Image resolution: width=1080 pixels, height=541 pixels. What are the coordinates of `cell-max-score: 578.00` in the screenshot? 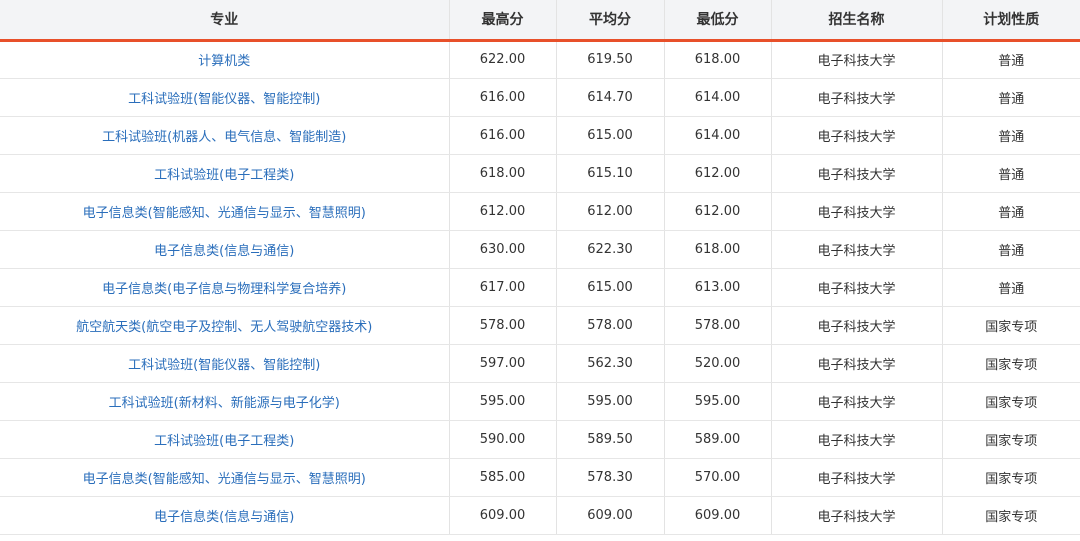 It's located at (503, 325).